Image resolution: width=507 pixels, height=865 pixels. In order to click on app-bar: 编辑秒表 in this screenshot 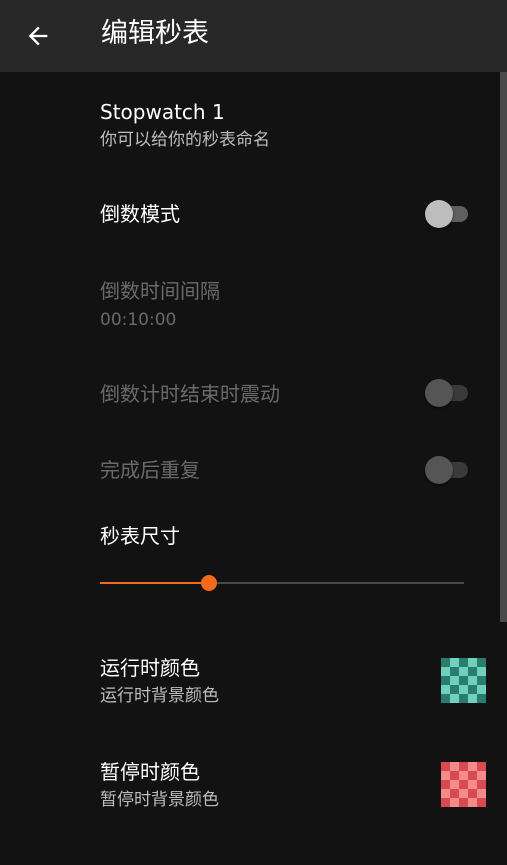, I will do `click(253, 36)`.